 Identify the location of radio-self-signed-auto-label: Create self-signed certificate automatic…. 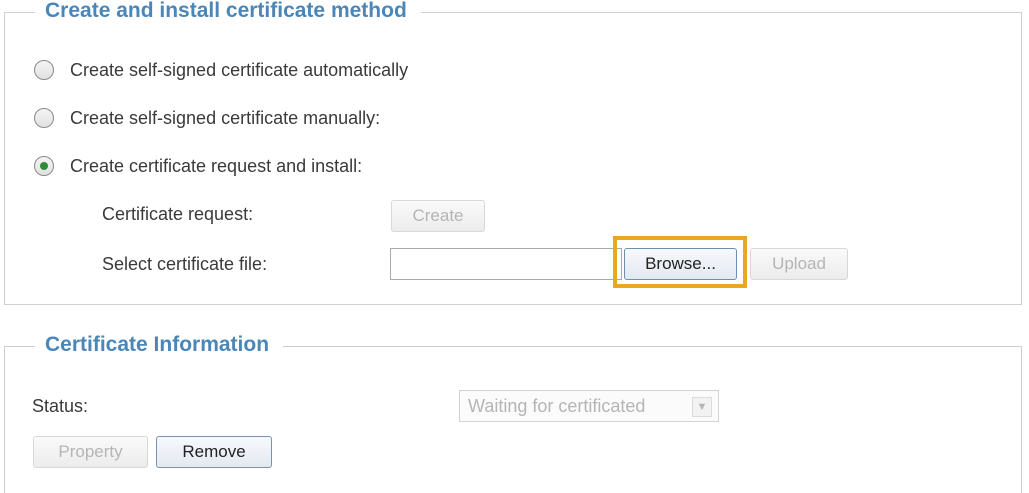
(239, 69).